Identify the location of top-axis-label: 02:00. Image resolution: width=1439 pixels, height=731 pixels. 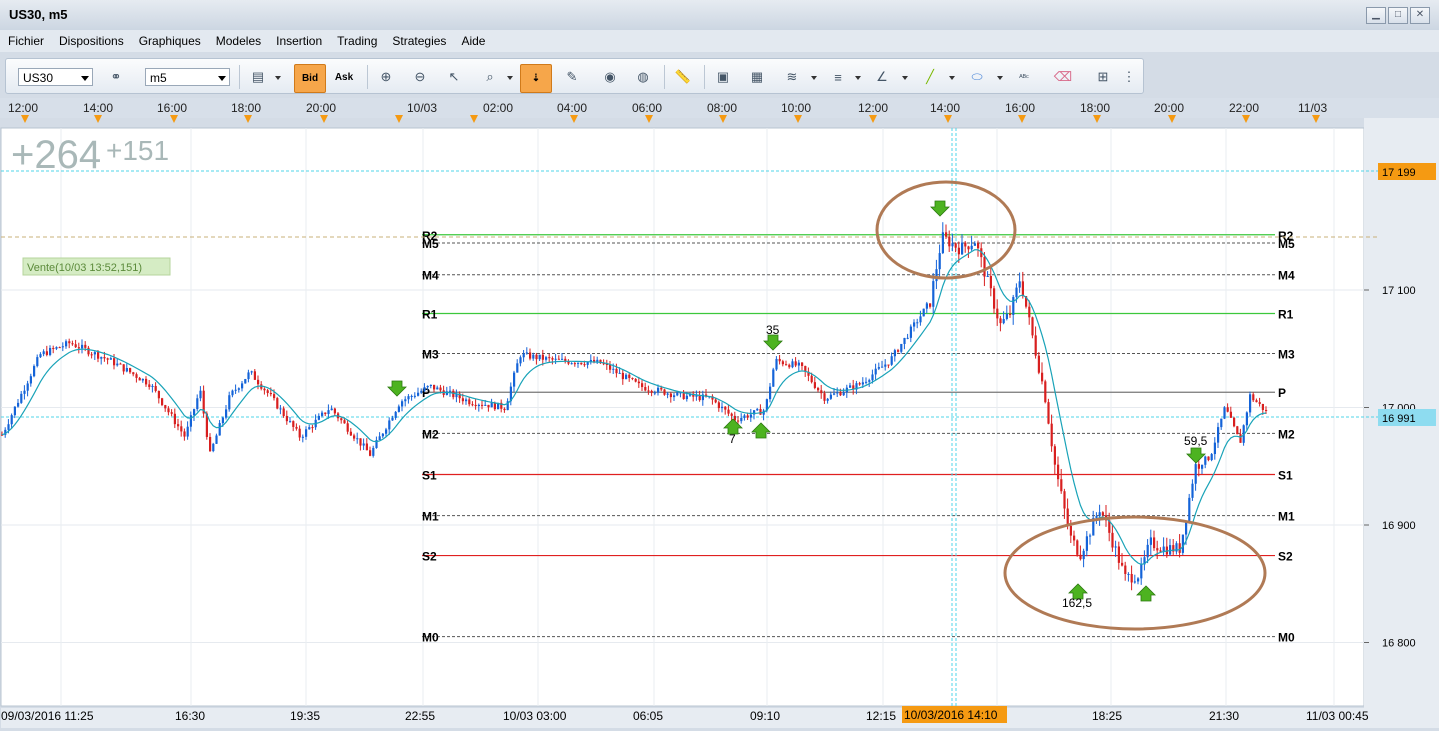
(498, 108).